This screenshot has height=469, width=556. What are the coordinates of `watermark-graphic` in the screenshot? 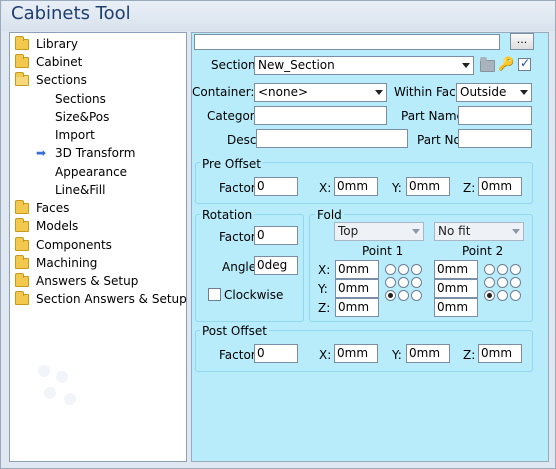 It's located at (68, 395).